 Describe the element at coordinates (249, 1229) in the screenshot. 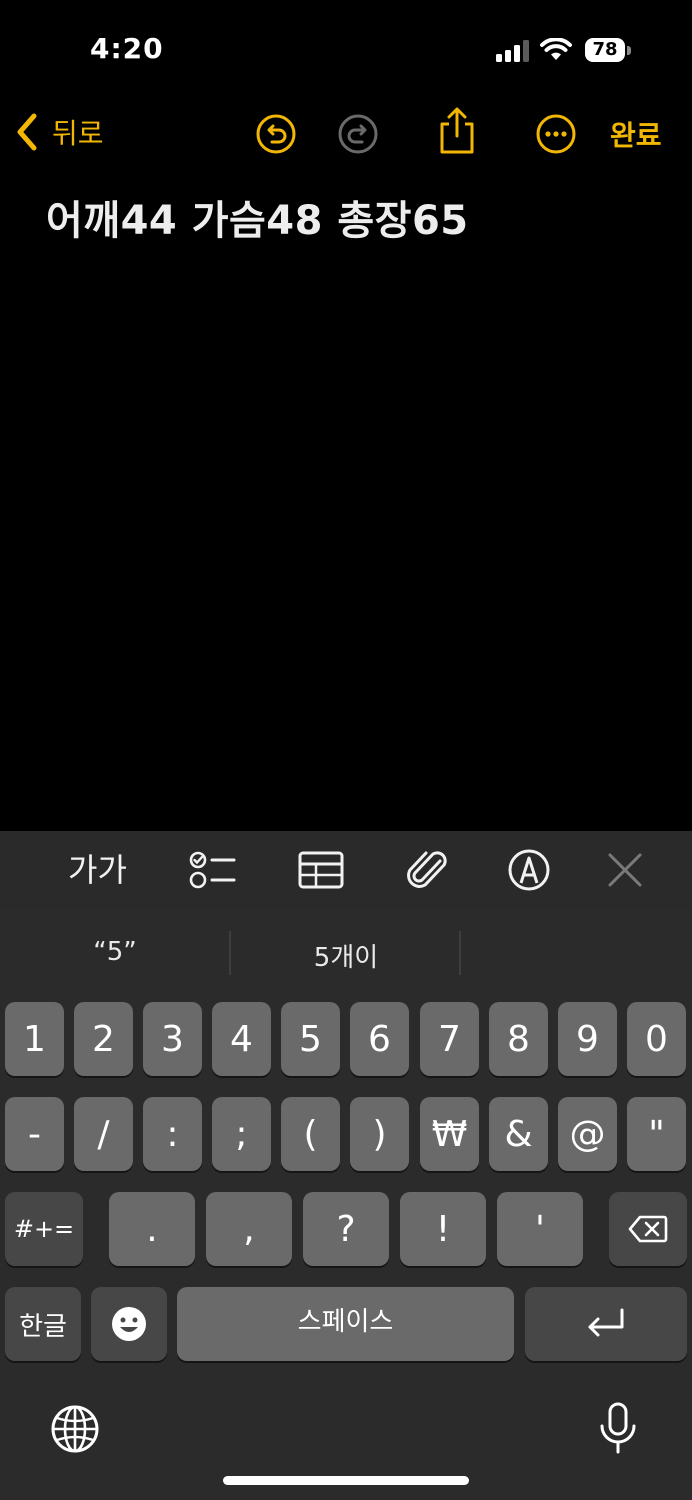

I see `key-comma: ,` at that location.